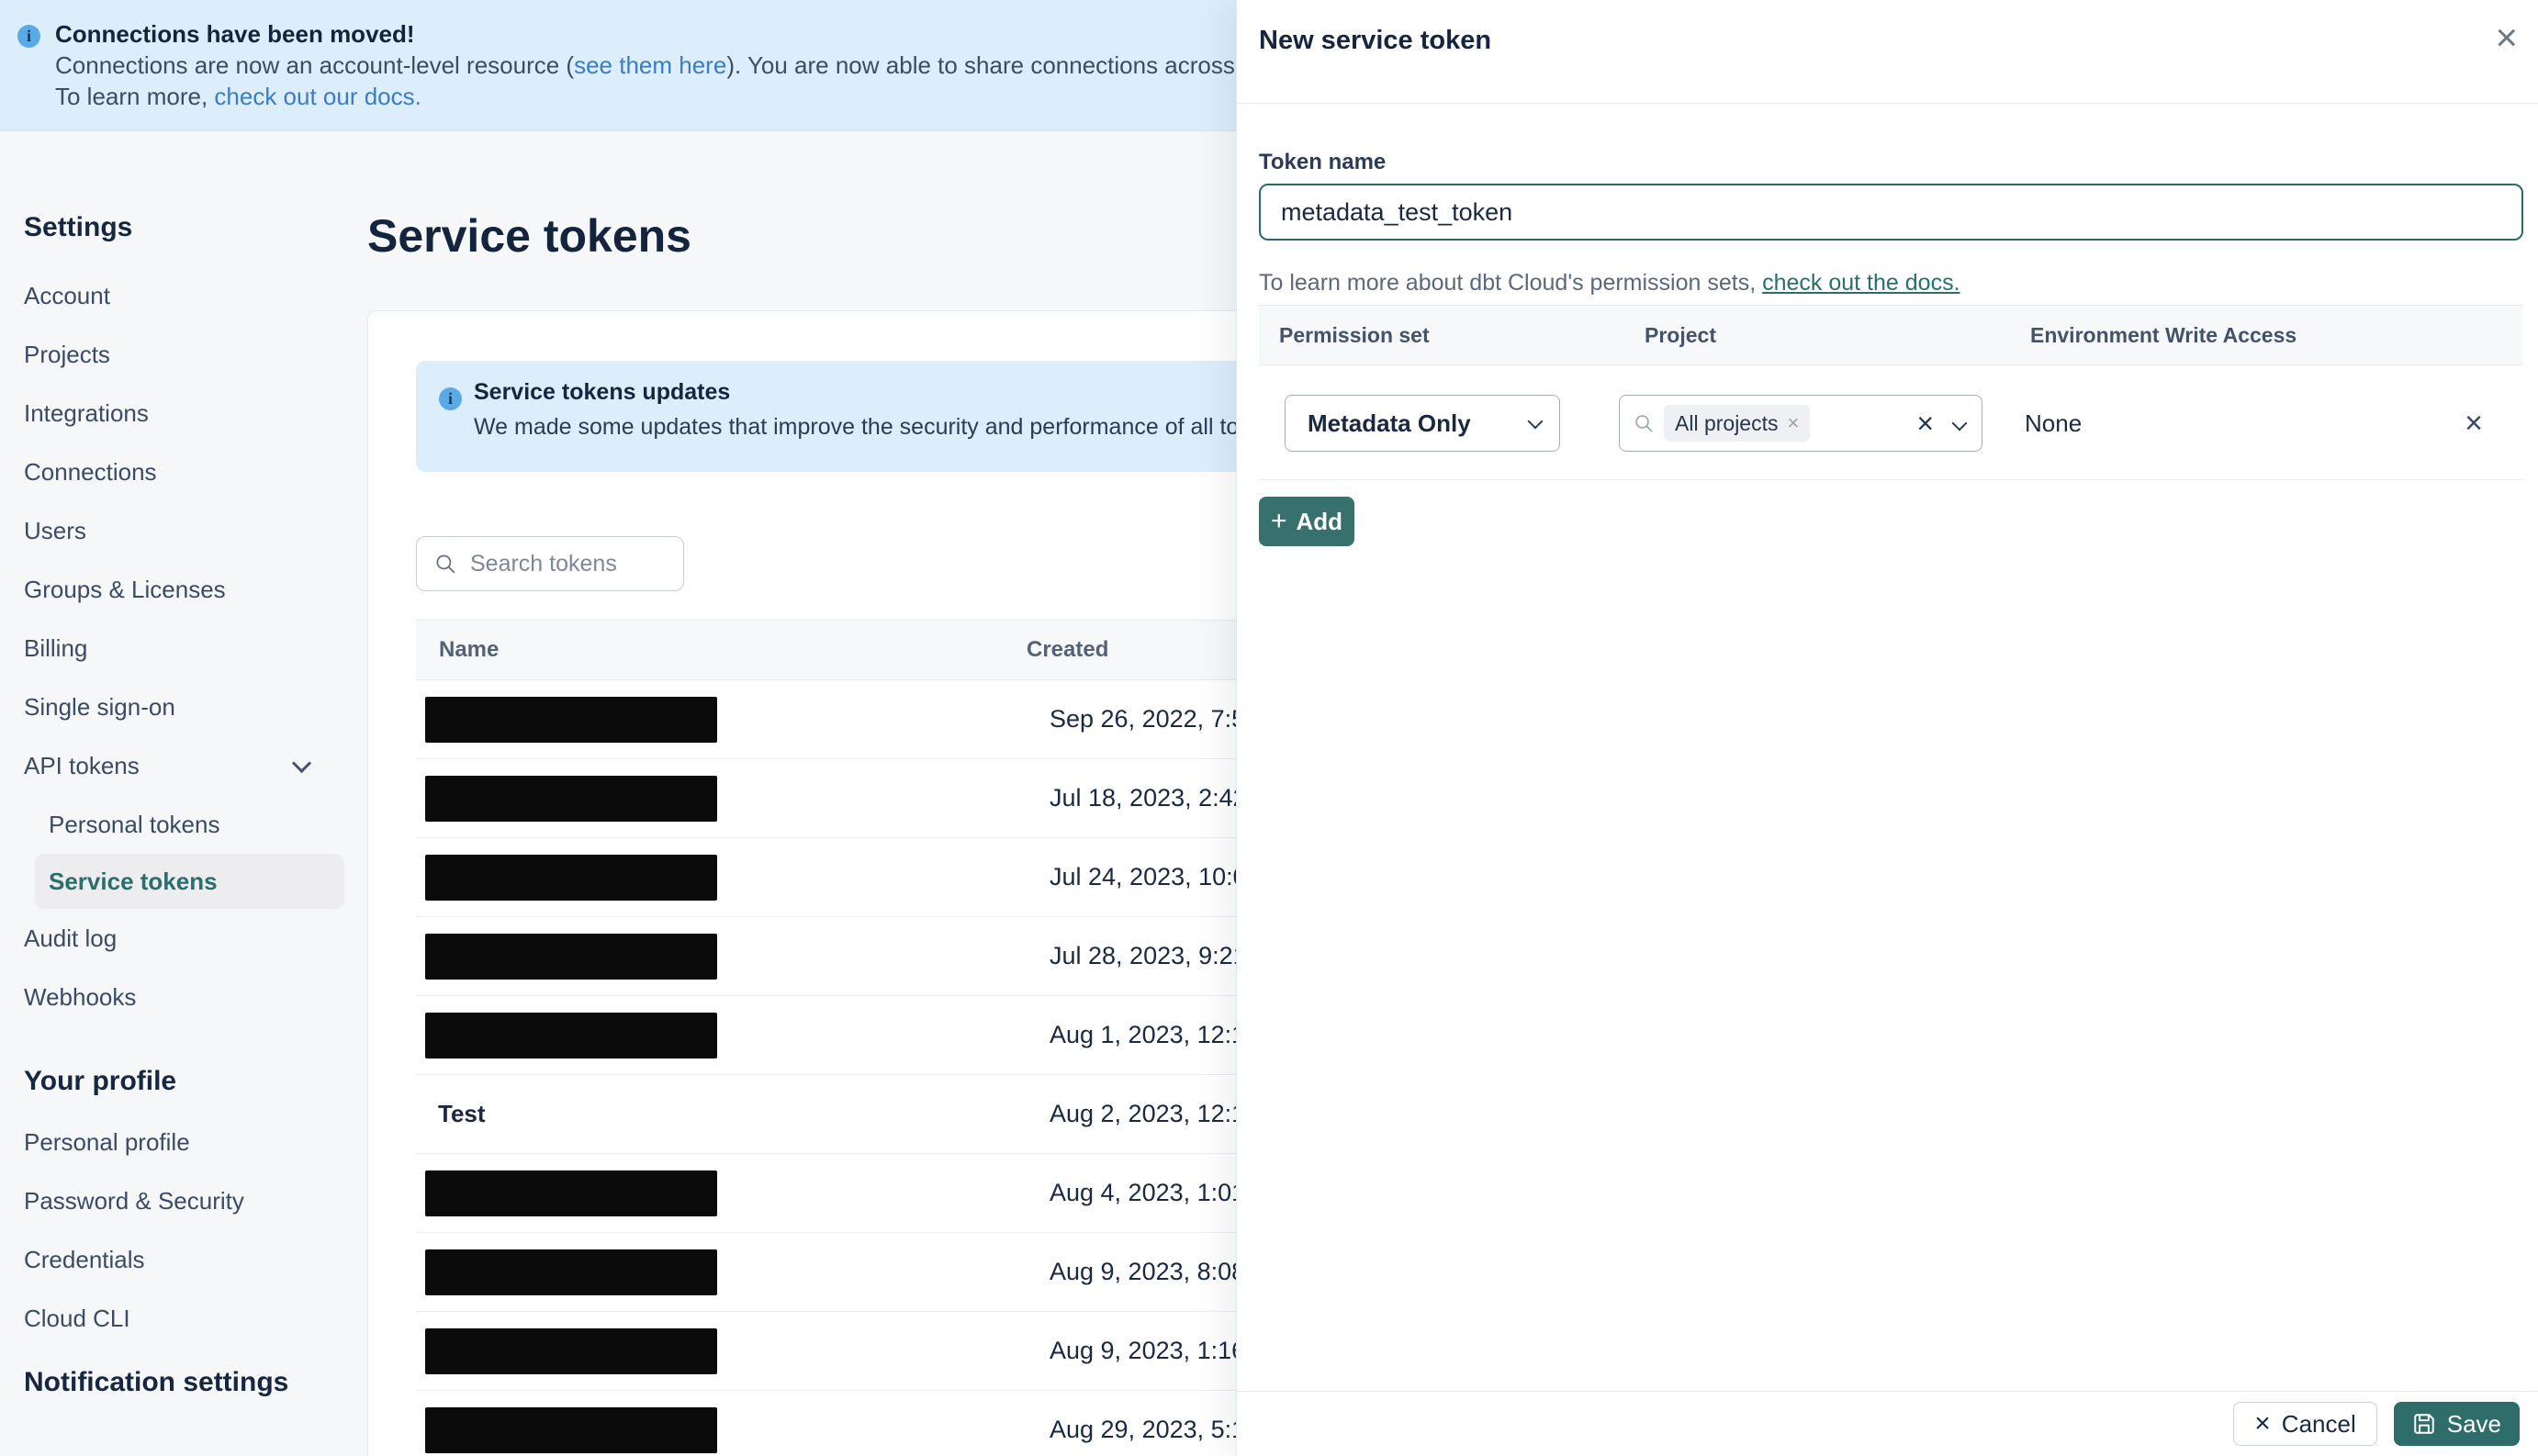 This screenshot has width=2538, height=1456. Describe the element at coordinates (183, 938) in the screenshot. I see `sidebar-item-audit-log: Audit log` at that location.